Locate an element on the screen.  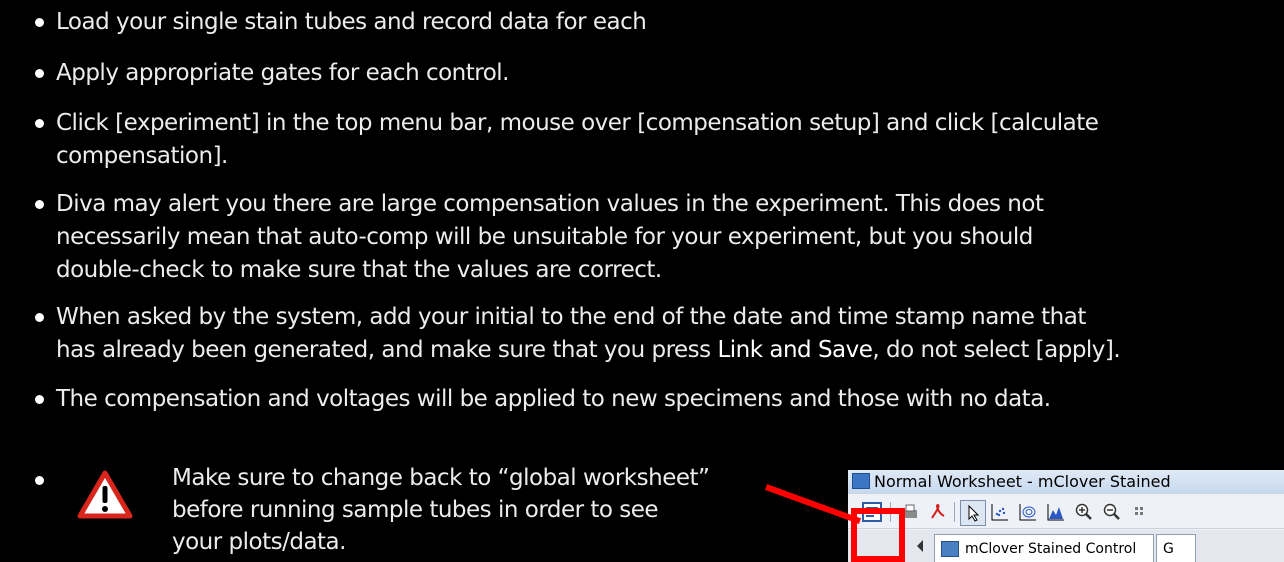
histogram-icon is located at coordinates (1056, 512).